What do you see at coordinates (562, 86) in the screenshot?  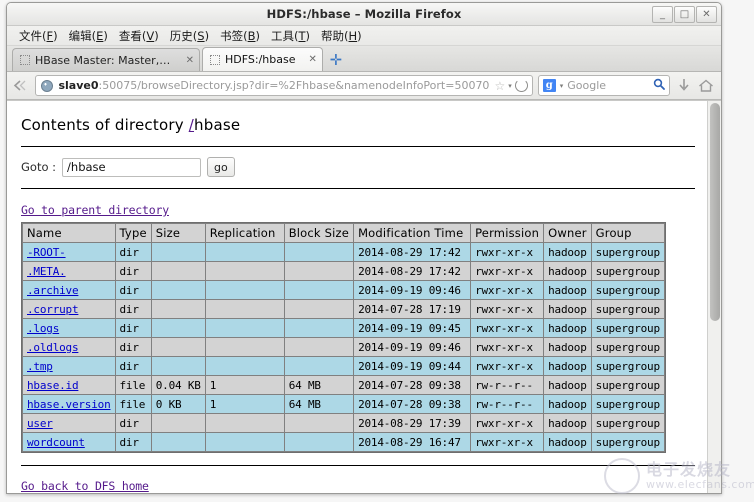 I see `search-engine-chevron-icon: ▾` at bounding box center [562, 86].